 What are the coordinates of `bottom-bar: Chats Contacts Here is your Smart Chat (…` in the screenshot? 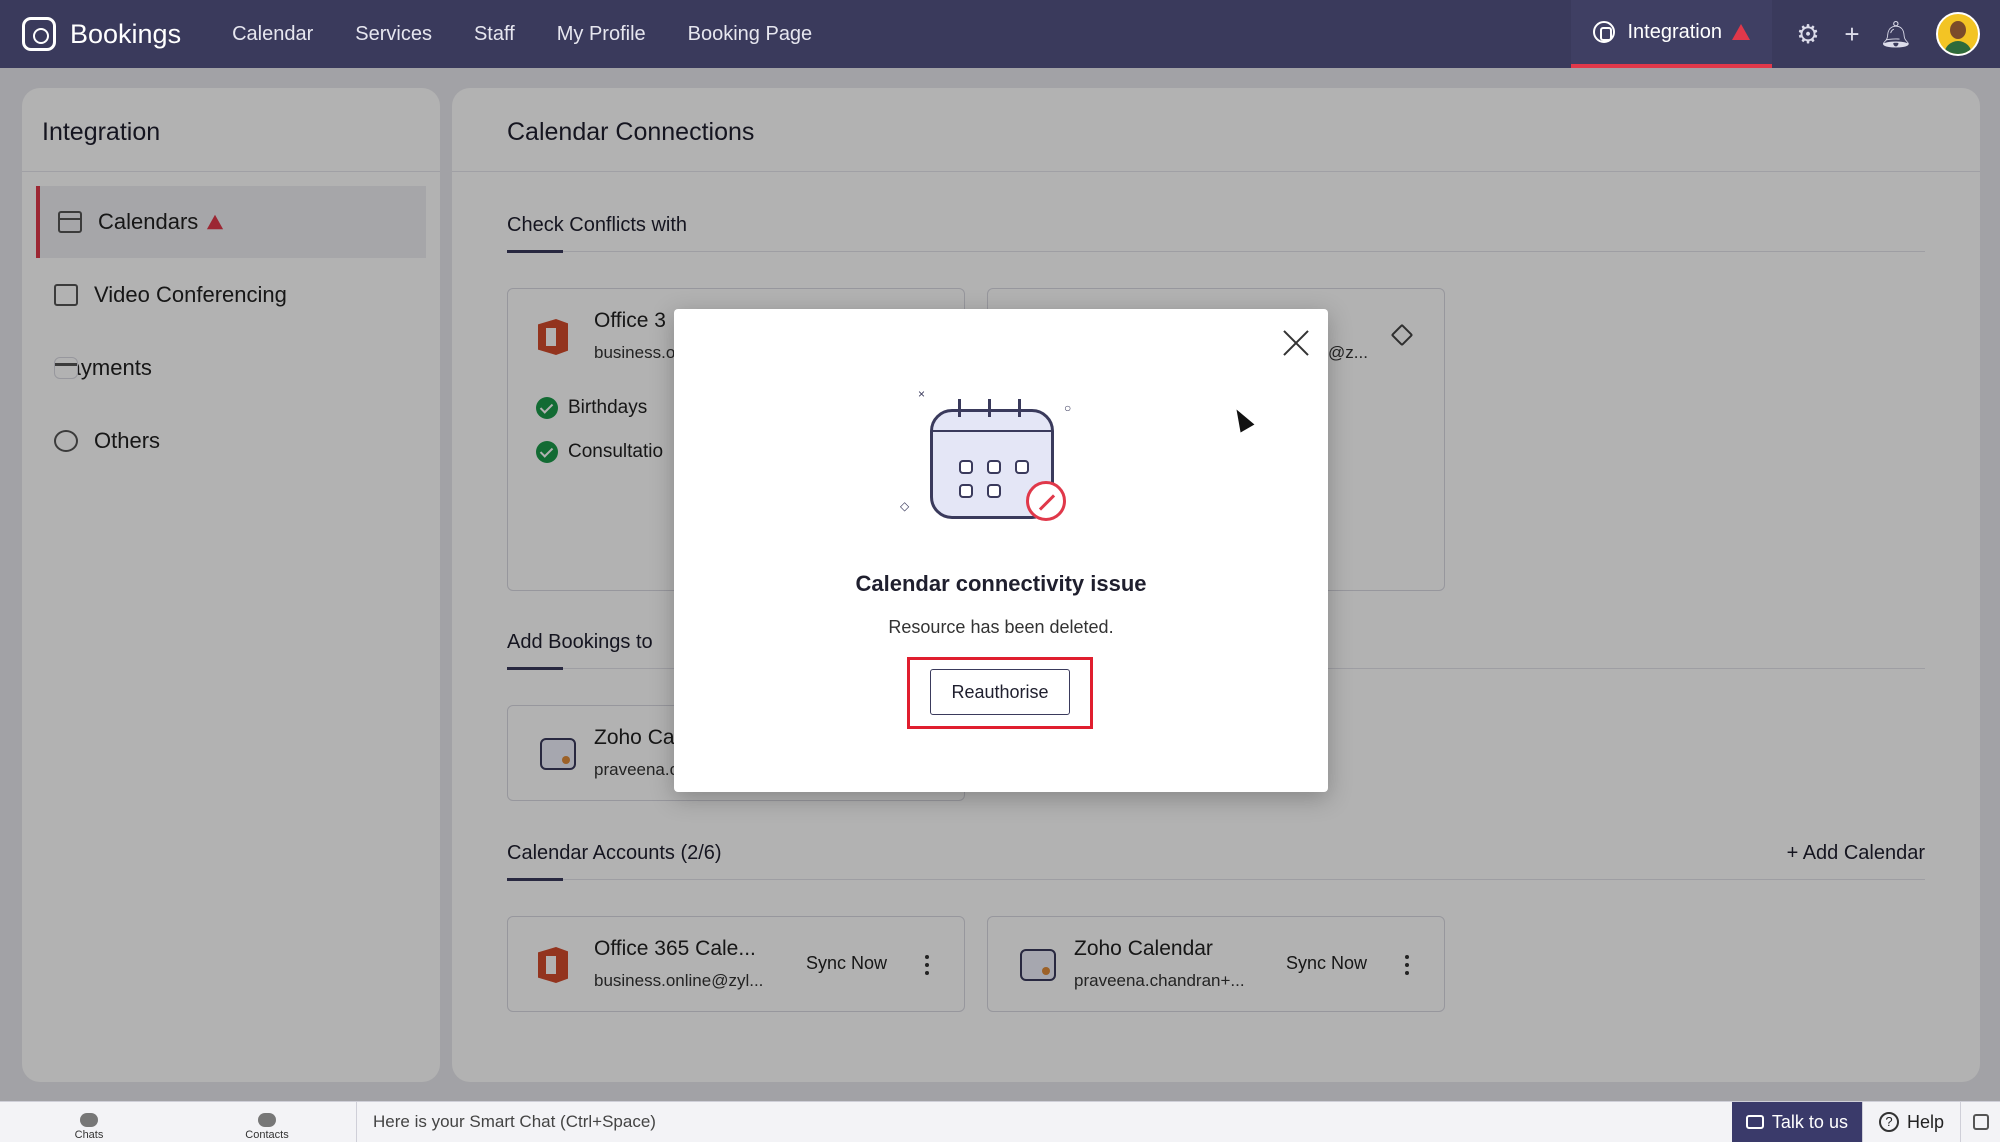 It's located at (1000, 1121).